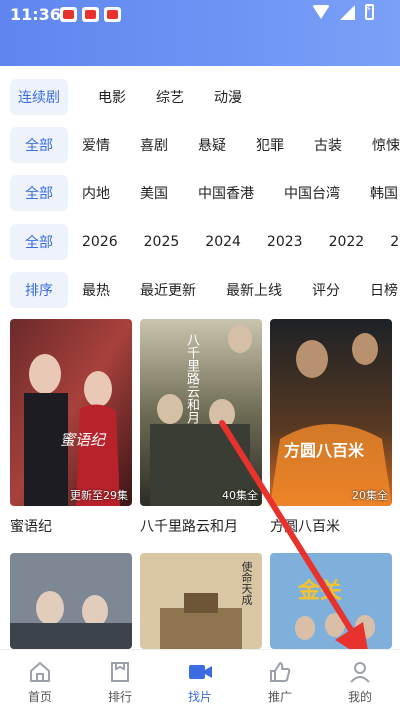 This screenshot has width=400, height=711. I want to click on filter-row-genre: 全部 爱情 喜剧 悬疑 犯罪 古装 惊悚, so click(205, 145).